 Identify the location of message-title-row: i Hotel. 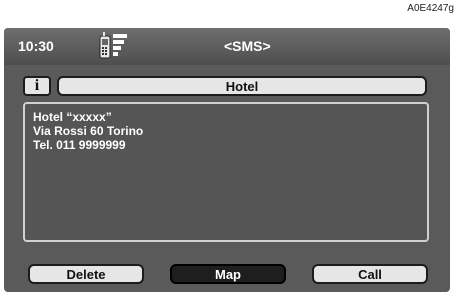
(226, 86).